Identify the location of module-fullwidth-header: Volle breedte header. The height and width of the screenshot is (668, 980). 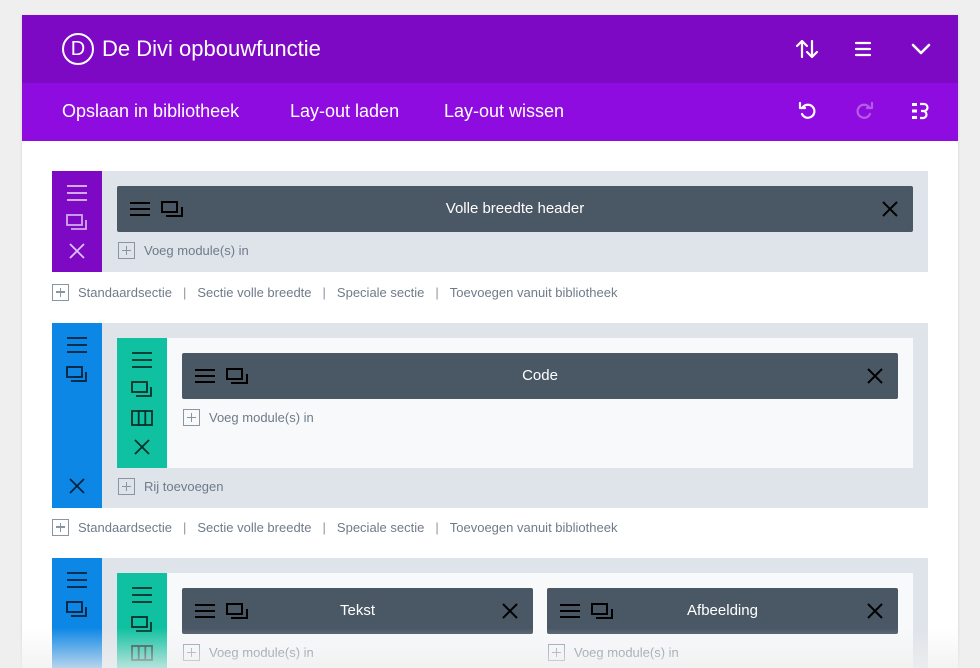
(515, 209).